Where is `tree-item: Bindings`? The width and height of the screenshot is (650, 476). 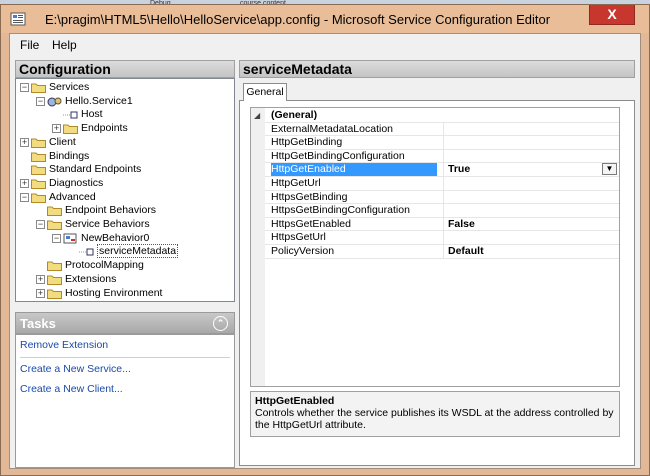 tree-item: Bindings is located at coordinates (54, 156).